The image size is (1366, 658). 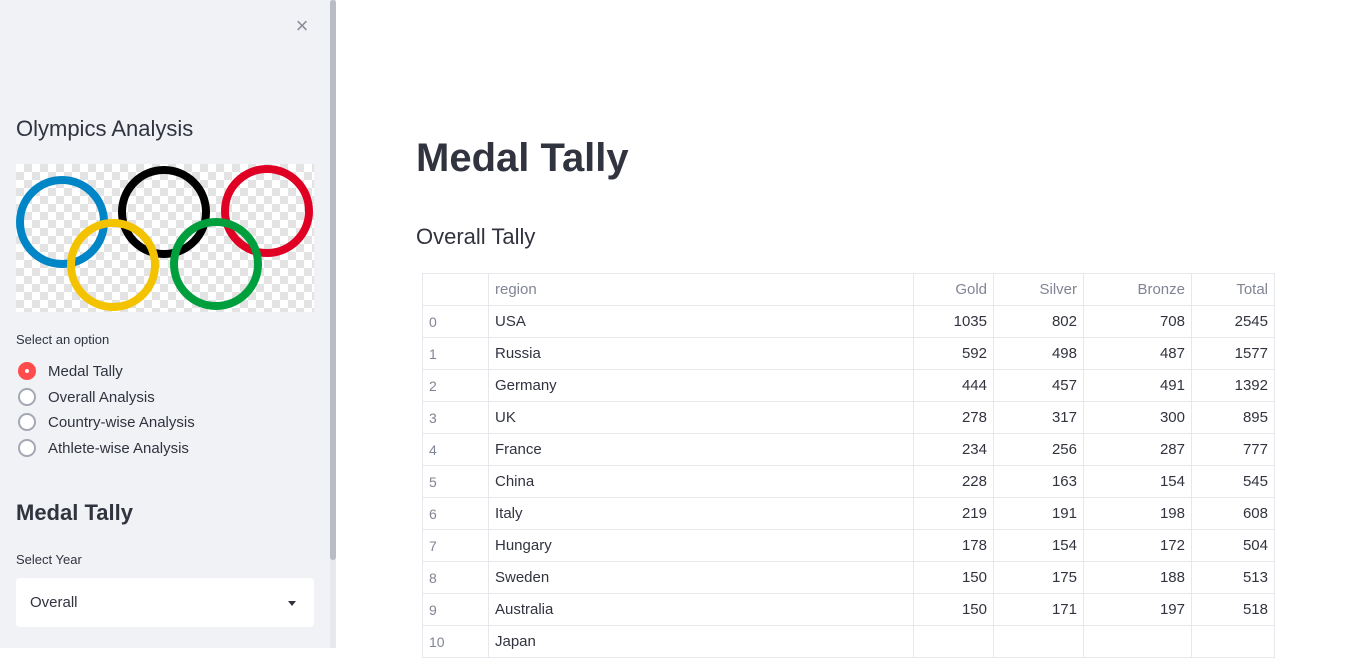 I want to click on bronze-cell: 708, so click(x=1137, y=321).